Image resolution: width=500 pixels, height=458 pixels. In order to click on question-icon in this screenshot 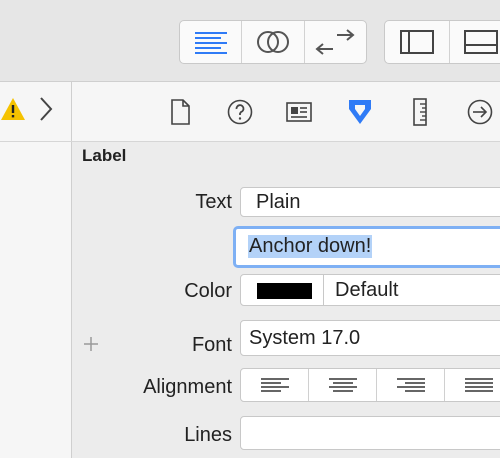, I will do `click(240, 112)`.